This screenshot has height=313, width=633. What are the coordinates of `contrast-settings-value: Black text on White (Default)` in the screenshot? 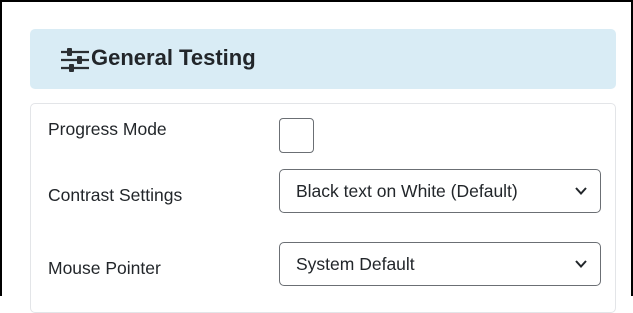 It's located at (407, 191).